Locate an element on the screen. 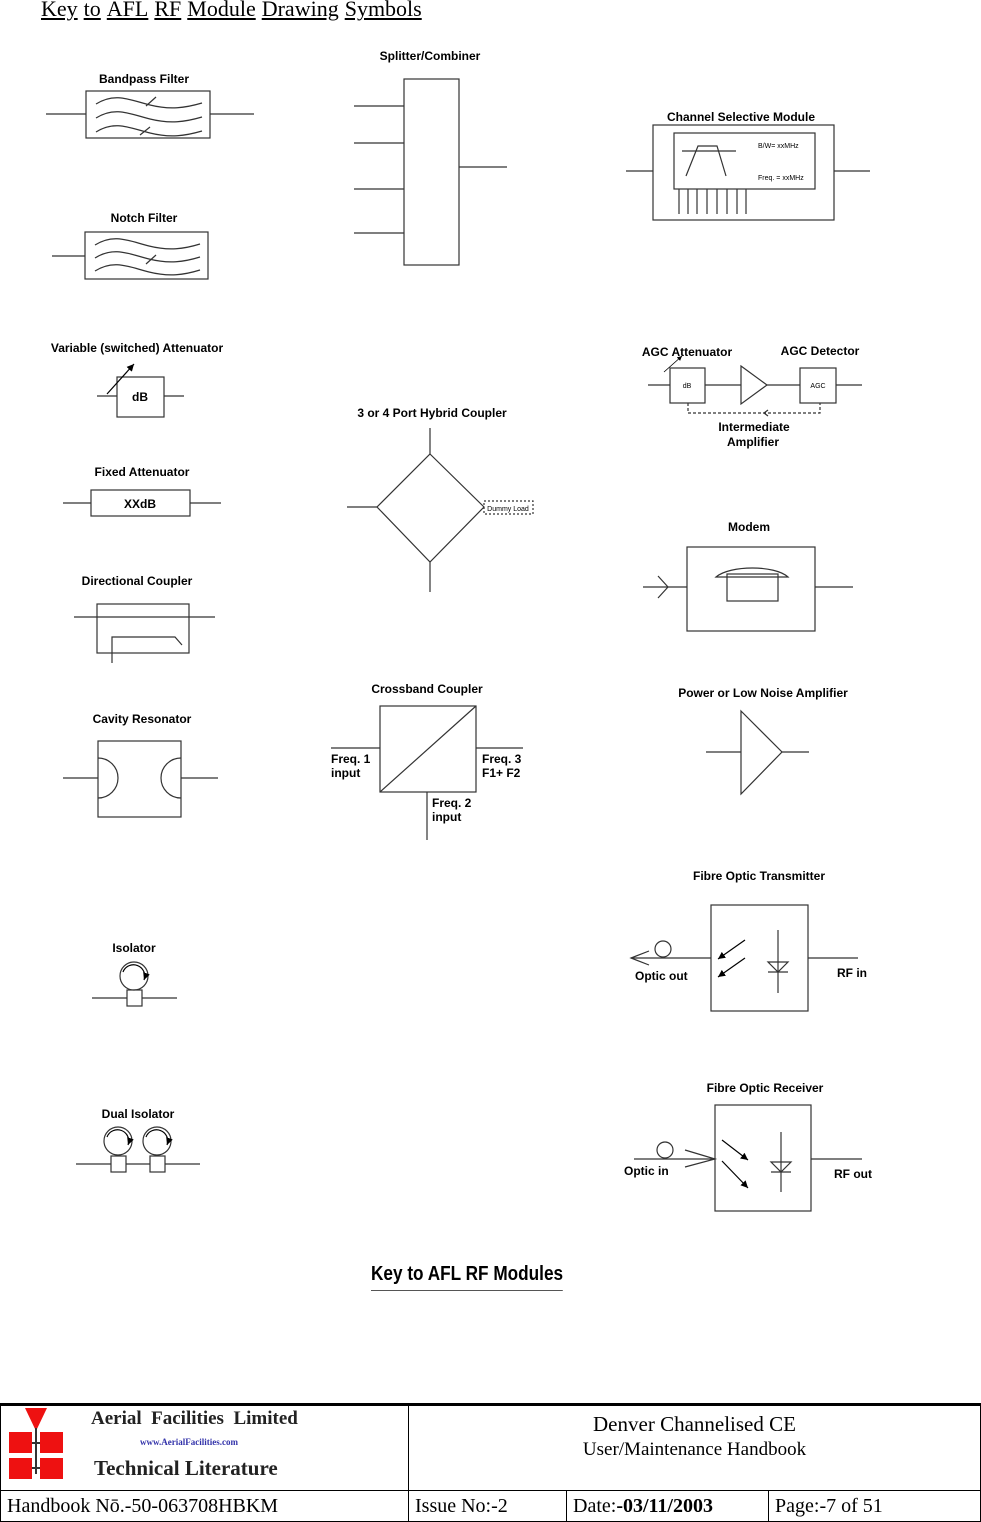 This screenshot has width=981, height=1522. bandpass-filter-symbol: Bandpass Filter is located at coordinates (150, 105).